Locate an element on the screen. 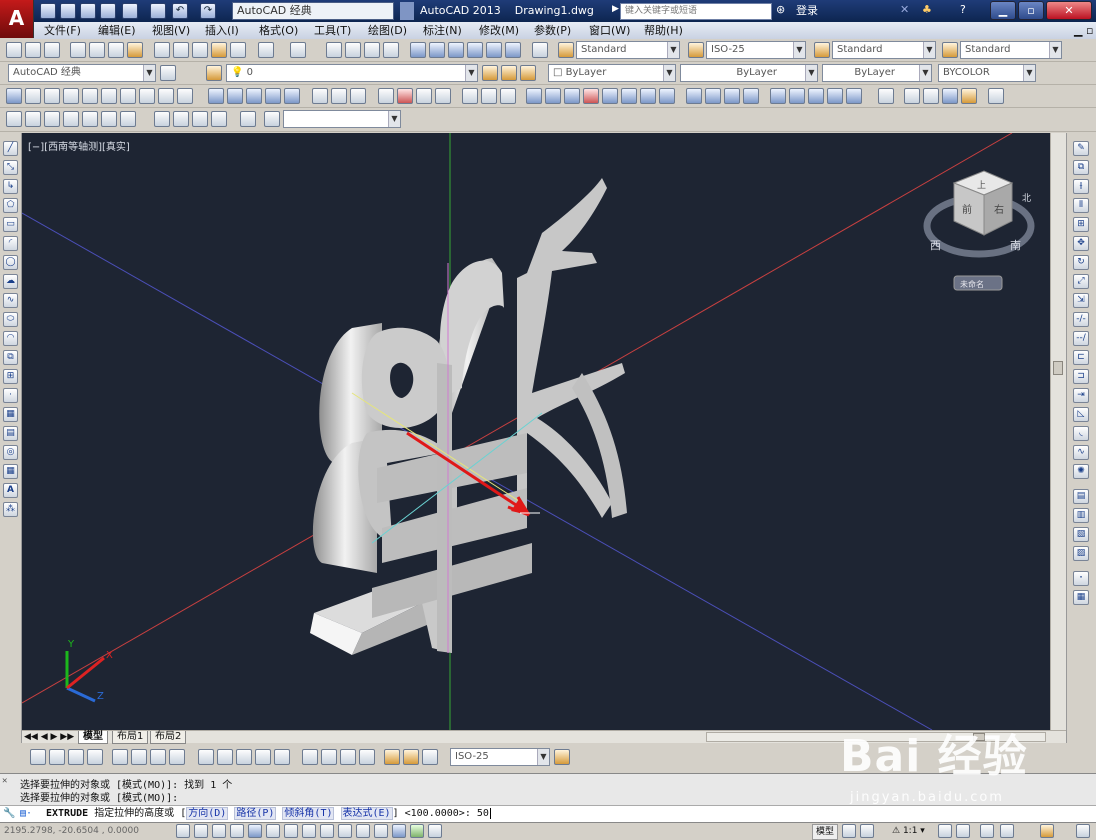  jogged-dim-icon is located at coordinates (139, 757).